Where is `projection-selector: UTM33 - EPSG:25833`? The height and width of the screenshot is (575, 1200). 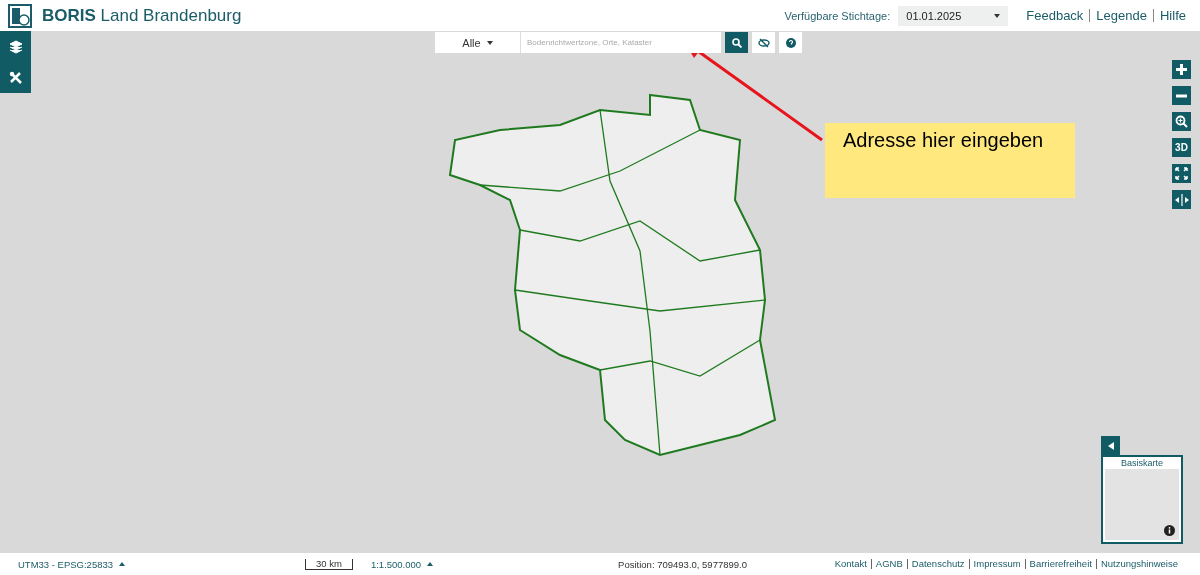
projection-selector: UTM33 - EPSG:25833 is located at coordinates (72, 564).